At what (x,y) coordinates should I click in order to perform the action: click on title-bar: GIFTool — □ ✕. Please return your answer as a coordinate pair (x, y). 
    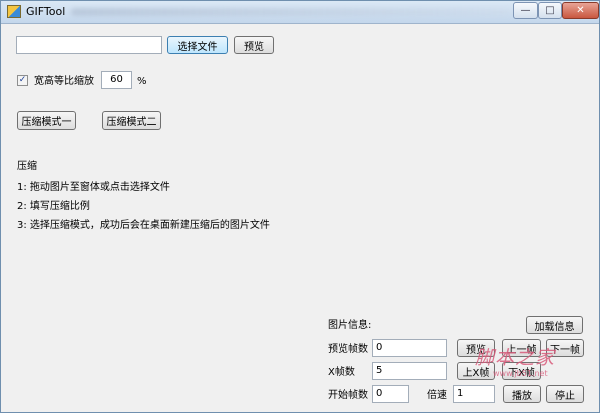
    Looking at the image, I should click on (300, 12).